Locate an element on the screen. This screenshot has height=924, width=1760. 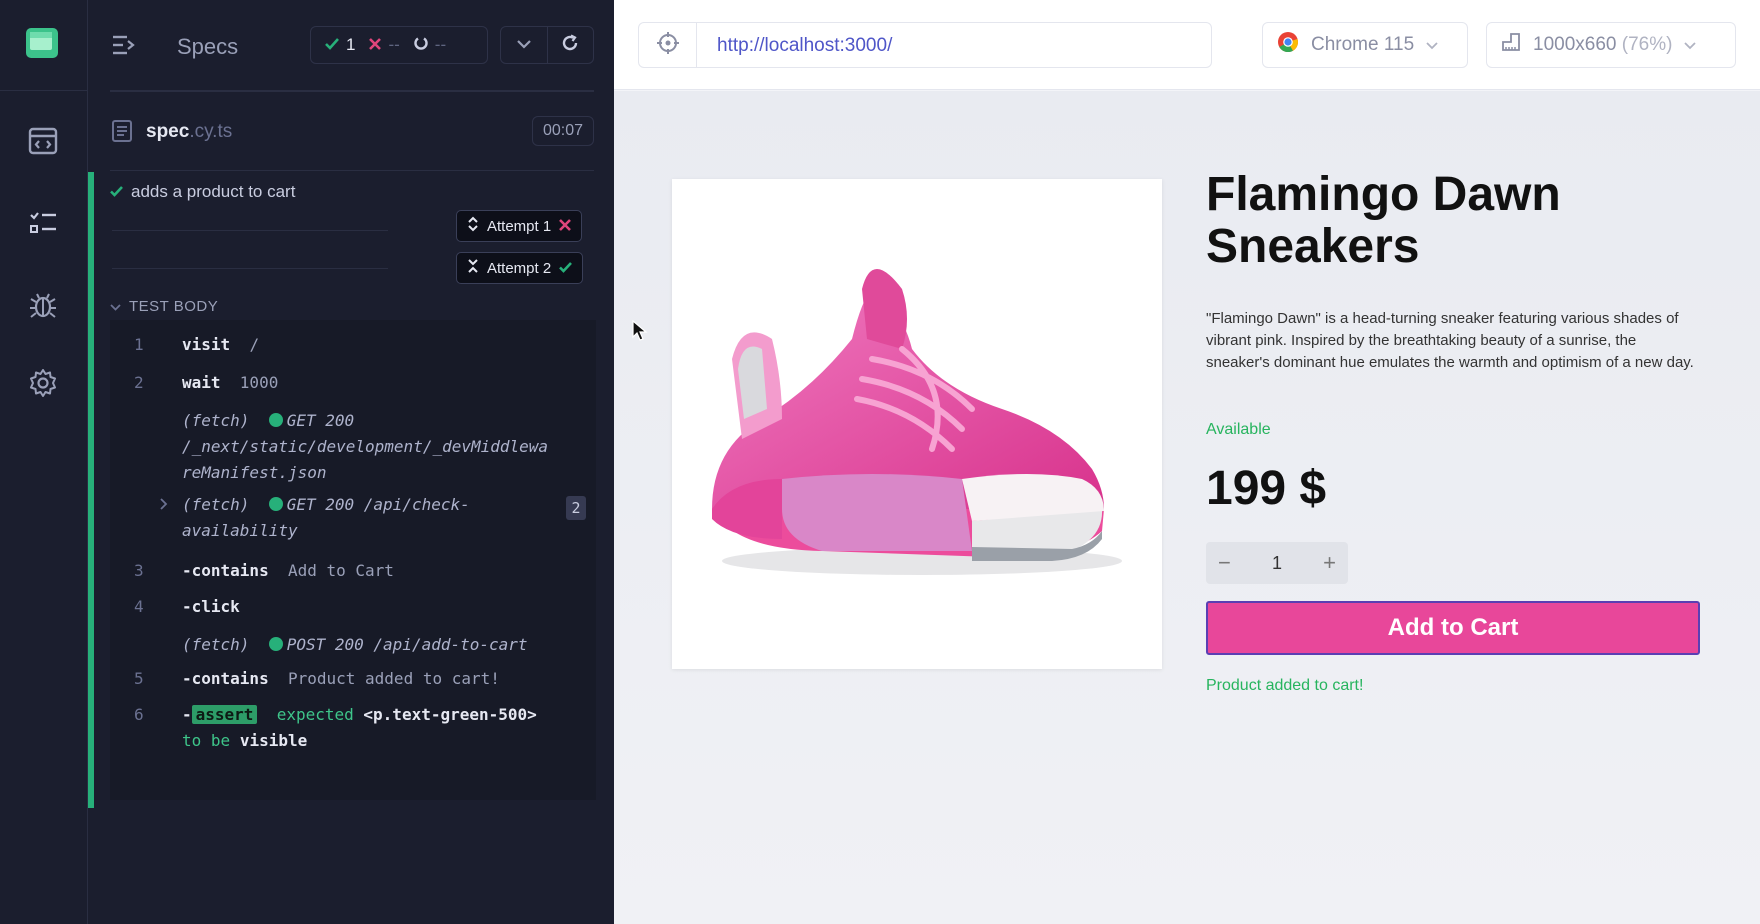
attempt-1-label: Attempt 1 is located at coordinates (519, 226).